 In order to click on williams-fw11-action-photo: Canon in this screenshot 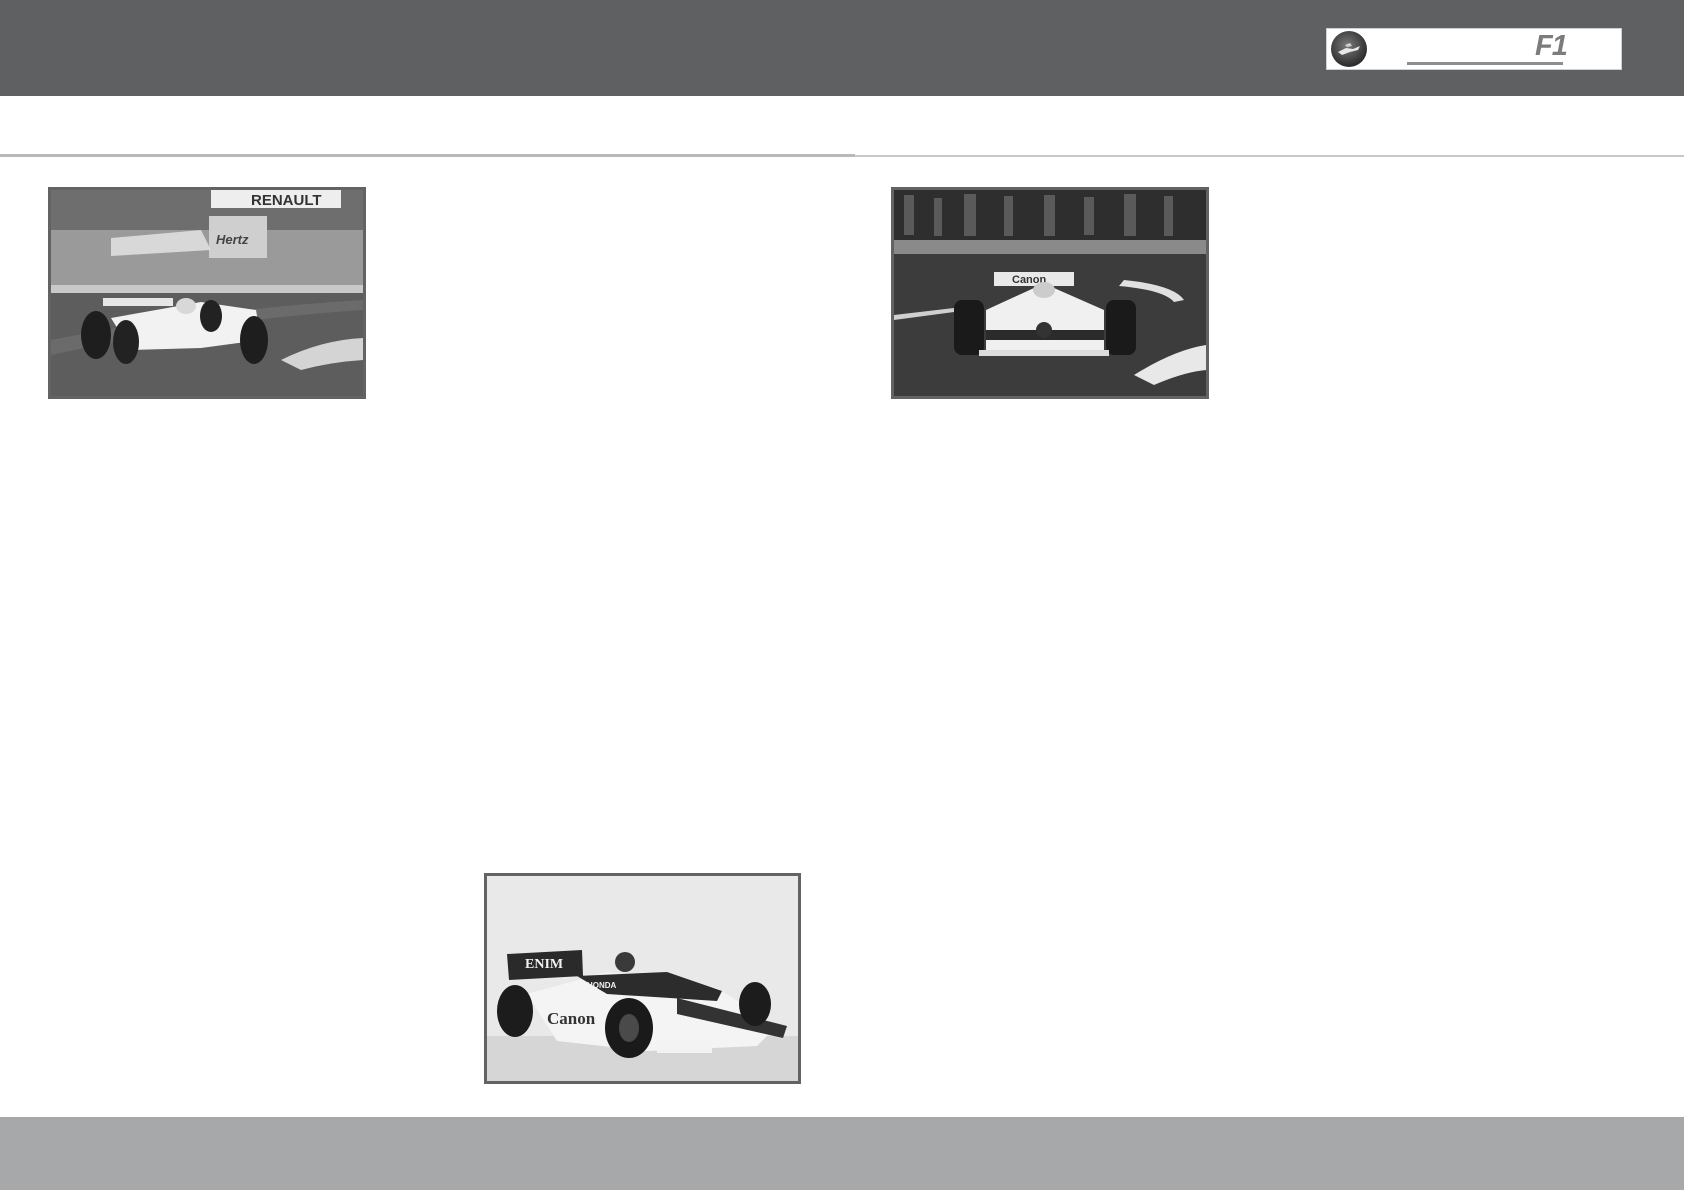, I will do `click(1050, 293)`.